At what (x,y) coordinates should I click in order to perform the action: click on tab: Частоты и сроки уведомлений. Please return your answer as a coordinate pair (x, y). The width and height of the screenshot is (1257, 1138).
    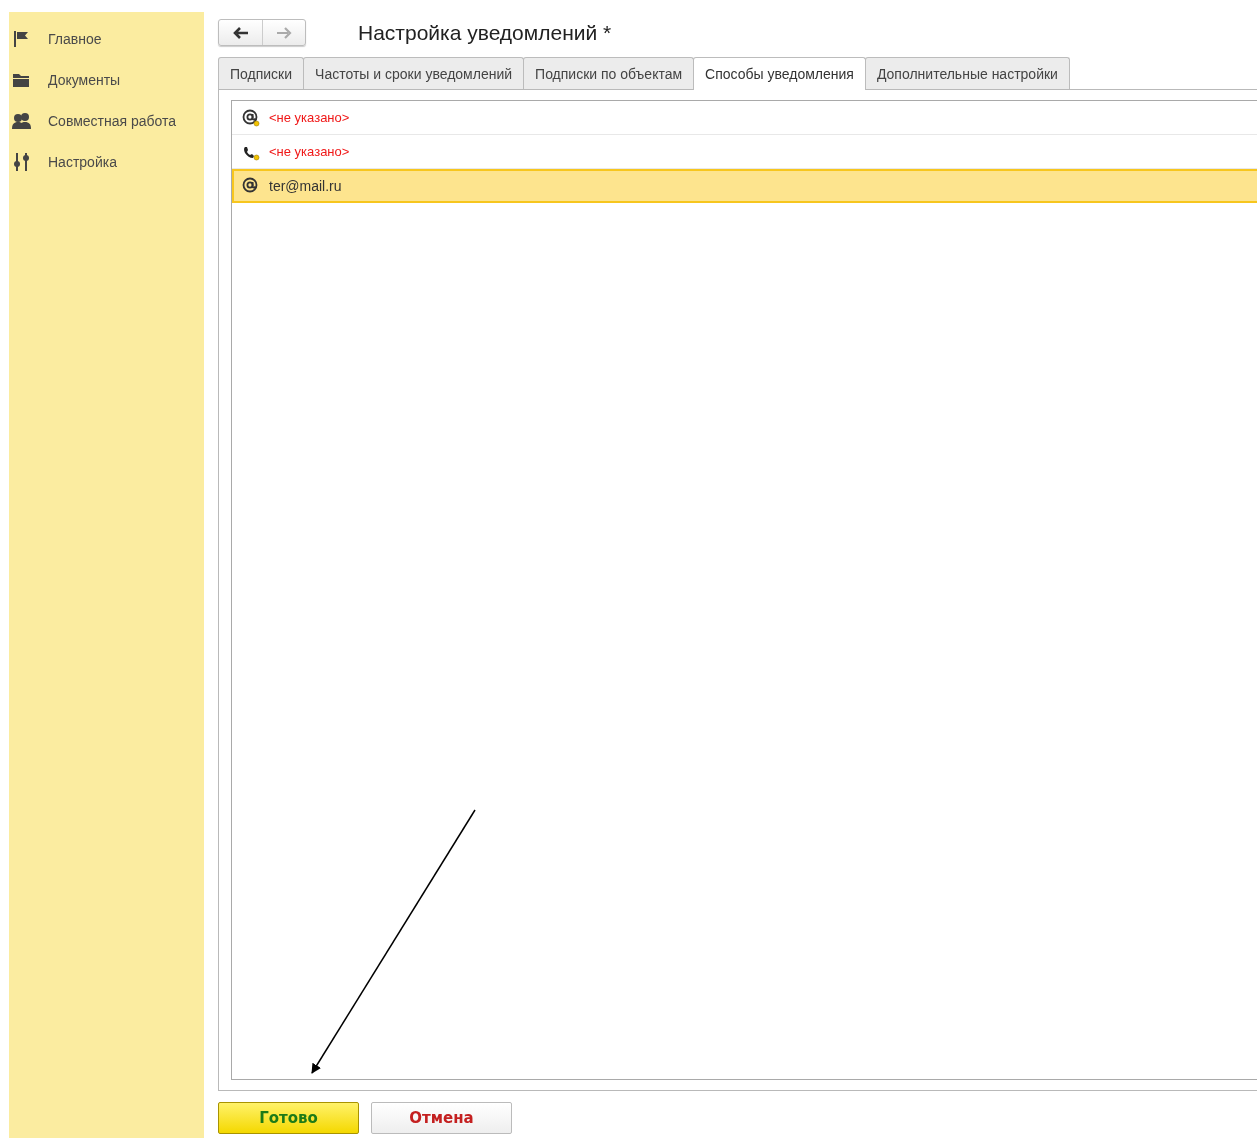
    Looking at the image, I should click on (414, 73).